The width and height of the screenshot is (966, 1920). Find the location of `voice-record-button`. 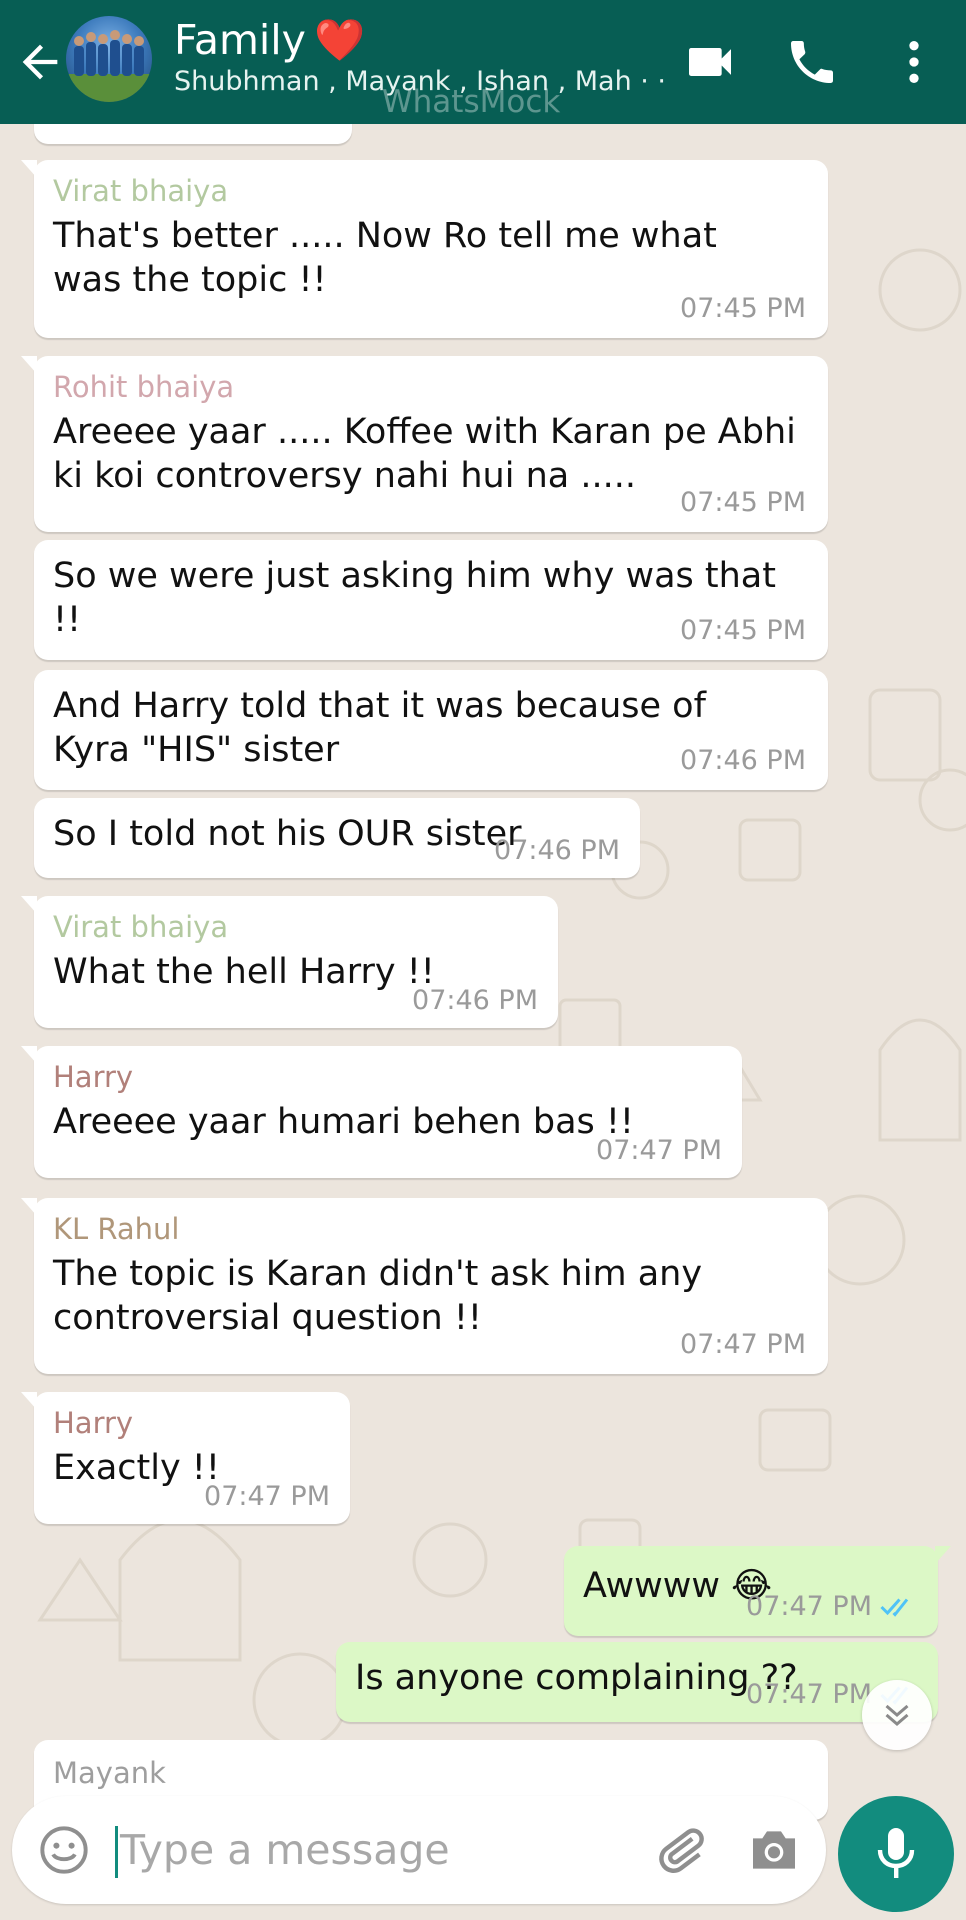

voice-record-button is located at coordinates (896, 1854).